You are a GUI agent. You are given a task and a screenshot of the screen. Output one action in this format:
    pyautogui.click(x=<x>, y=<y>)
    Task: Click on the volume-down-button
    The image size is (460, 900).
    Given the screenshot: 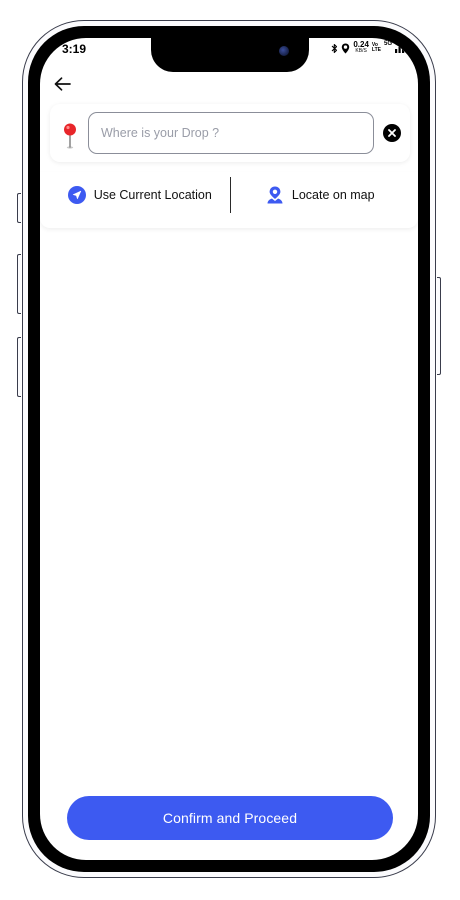 What is the action you would take?
    pyautogui.click(x=19, y=367)
    